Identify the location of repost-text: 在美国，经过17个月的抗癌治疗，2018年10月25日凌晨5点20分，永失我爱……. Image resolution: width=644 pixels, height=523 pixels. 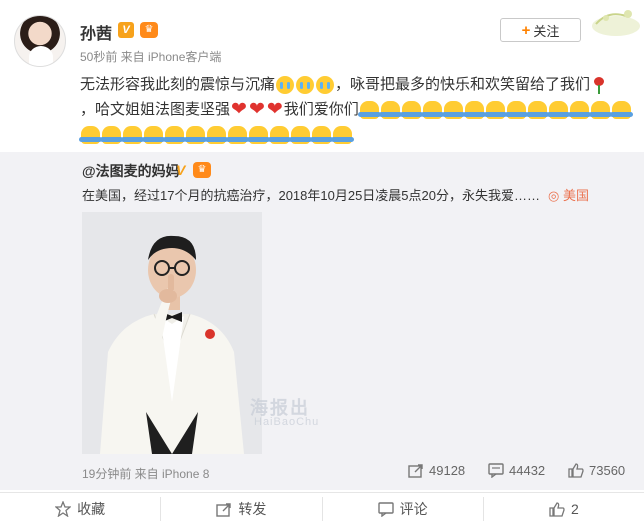
(311, 195).